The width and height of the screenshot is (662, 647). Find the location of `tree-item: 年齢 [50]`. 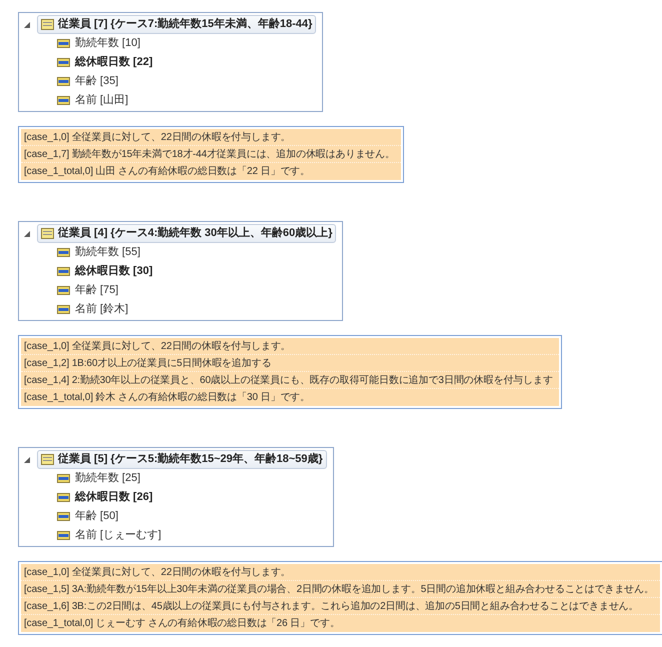

tree-item: 年齢 [50] is located at coordinates (89, 516).